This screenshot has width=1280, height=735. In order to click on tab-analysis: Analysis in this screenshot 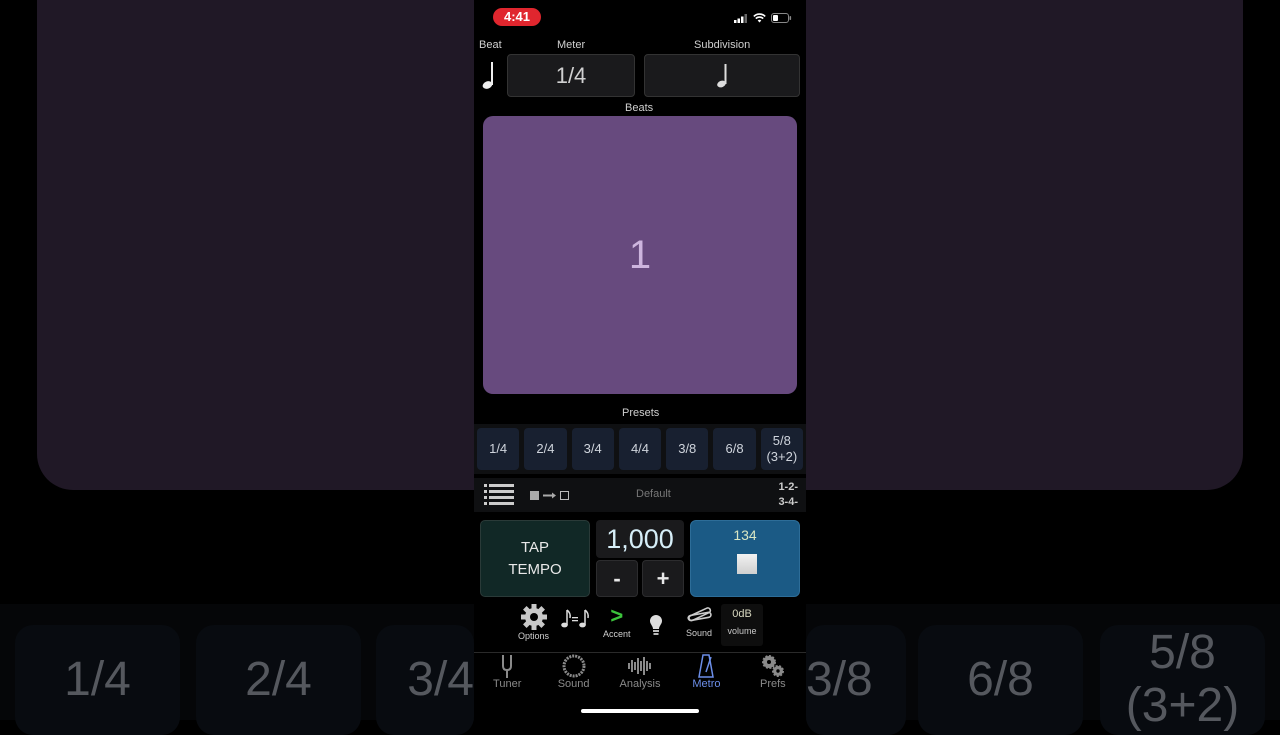, I will do `click(640, 674)`.